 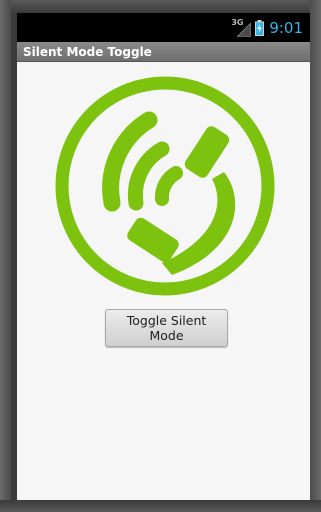 I want to click on app-title-bar: Silent Mode Toggle, so click(x=163, y=52).